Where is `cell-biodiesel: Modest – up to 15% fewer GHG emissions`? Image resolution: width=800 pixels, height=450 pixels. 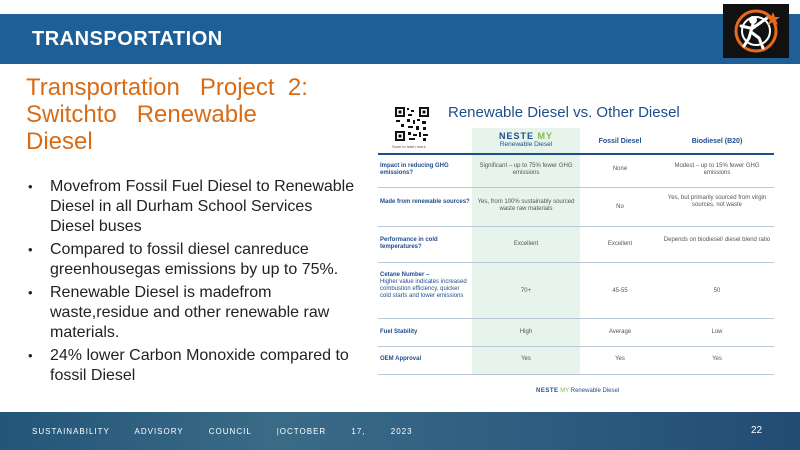
cell-biodiesel: Modest – up to 15% fewer GHG emissions is located at coordinates (717, 169).